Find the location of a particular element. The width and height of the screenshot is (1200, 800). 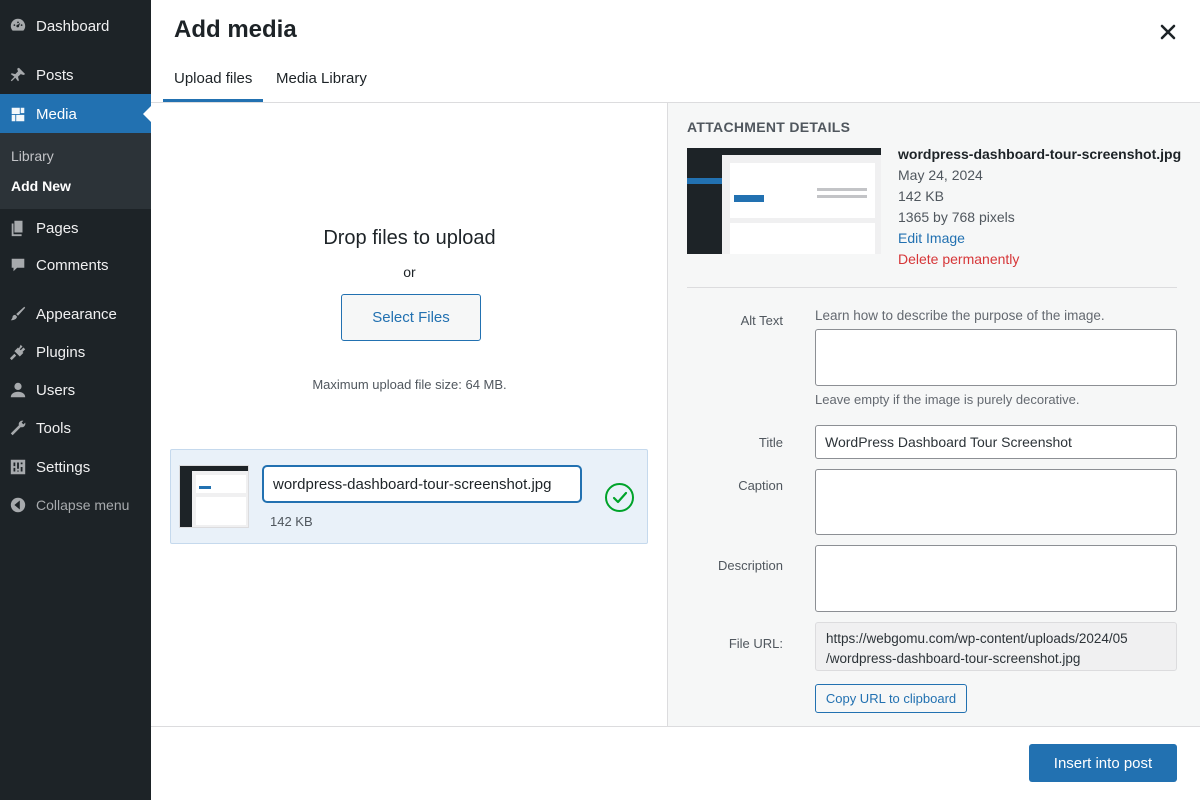

dashboard-icon is located at coordinates (18, 26).